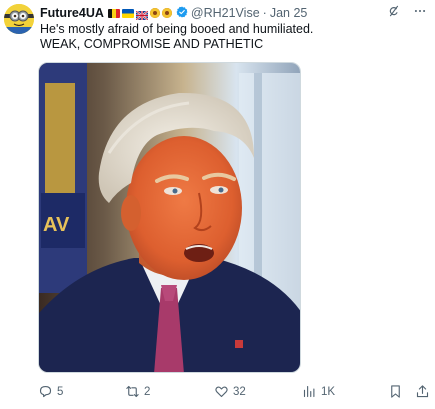 The image size is (435, 409). Describe the element at coordinates (289, 13) in the screenshot. I see `tweet-date: Jan 25` at that location.